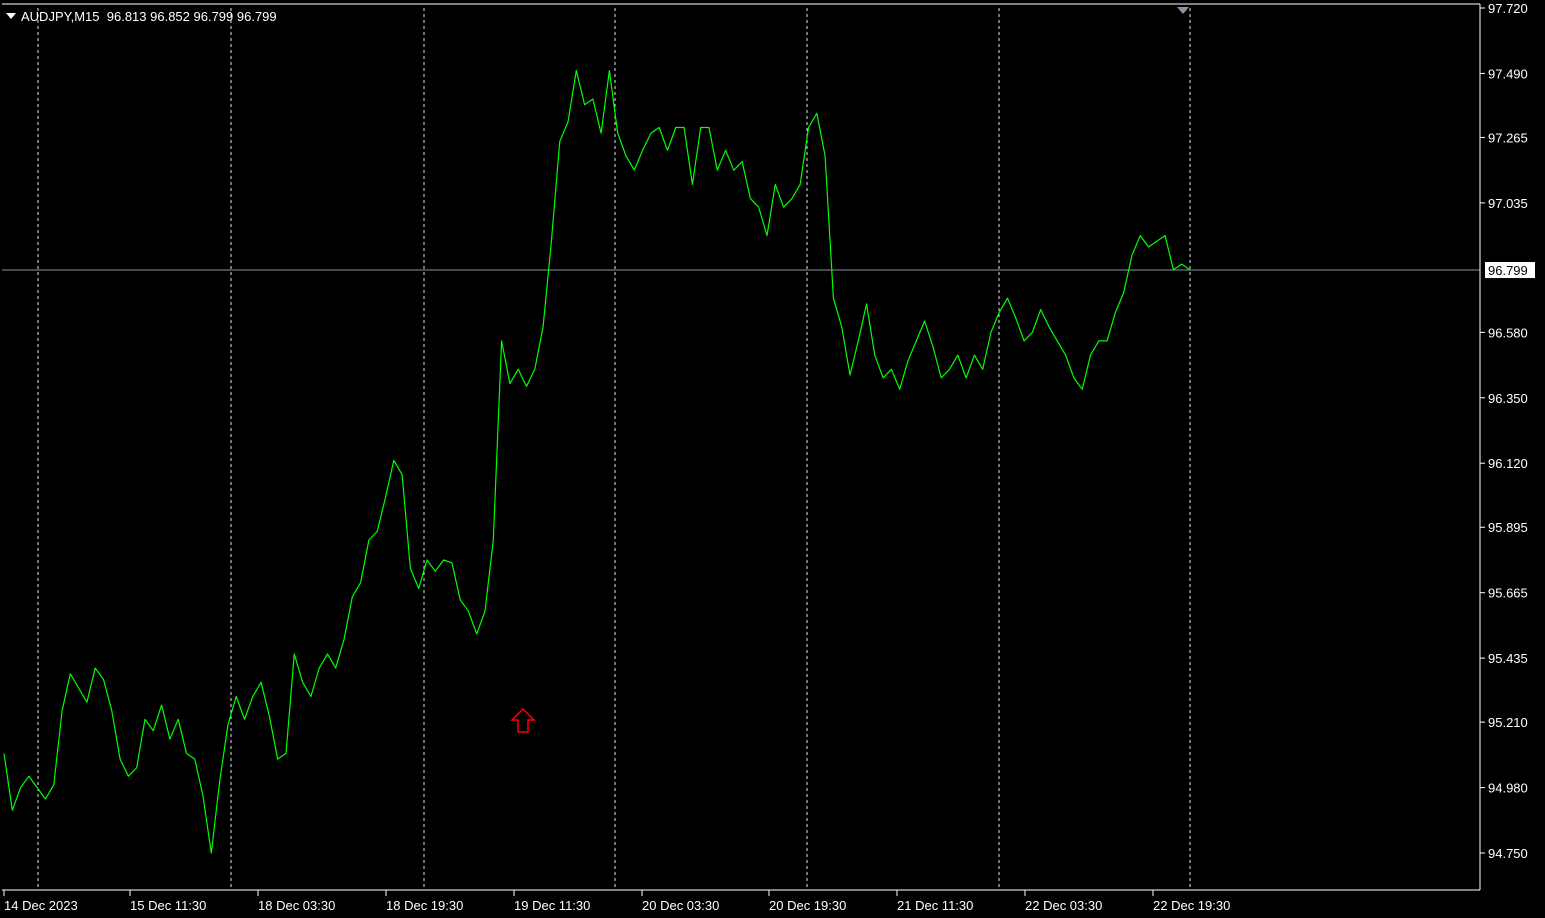 This screenshot has width=1545, height=918. Describe the element at coordinates (296, 905) in the screenshot. I see `x-tick-label-2: 18 Dec 03:30` at that location.